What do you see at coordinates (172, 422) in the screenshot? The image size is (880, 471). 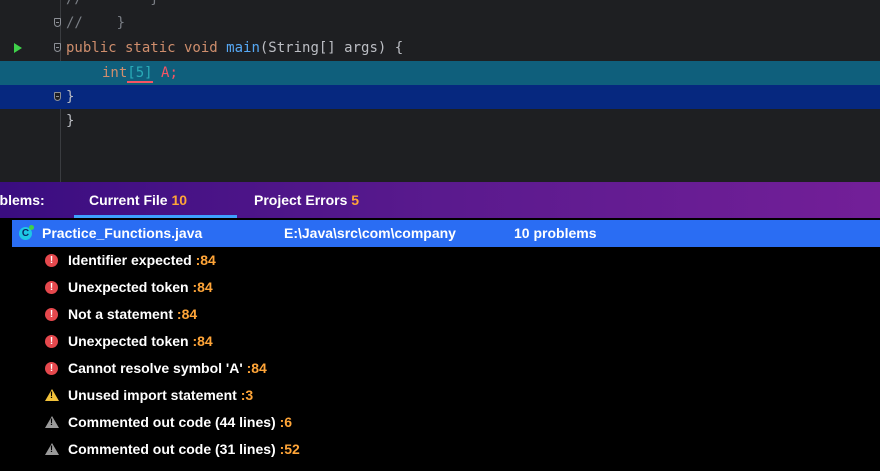 I see `problem-message: Commented out code (44 lines)` at bounding box center [172, 422].